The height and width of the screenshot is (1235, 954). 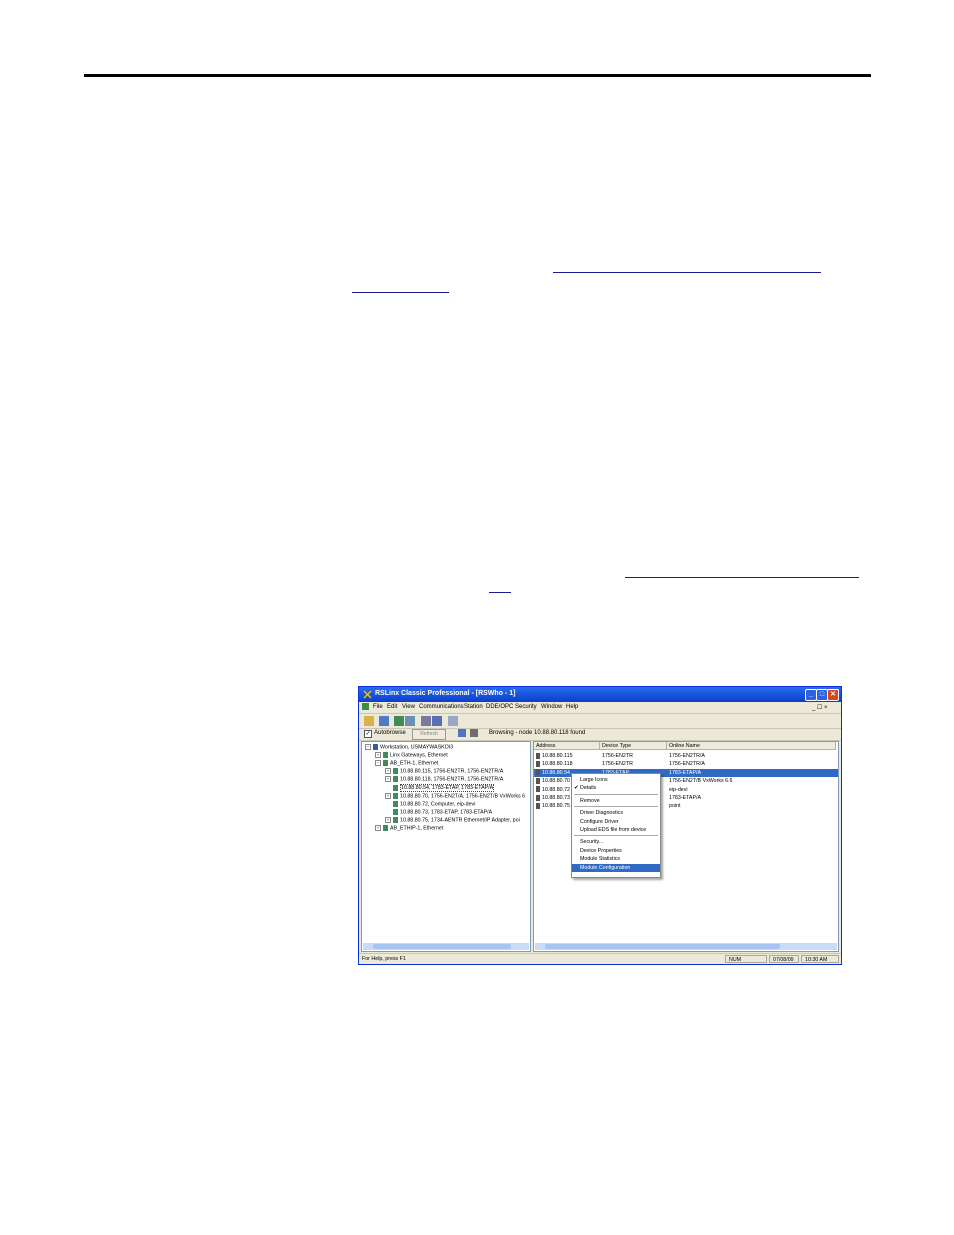 What do you see at coordinates (444, 779) in the screenshot?
I see `tree-node: +10.88.80.118, 1756-EN2TR, 1756-EN2TR/A` at bounding box center [444, 779].